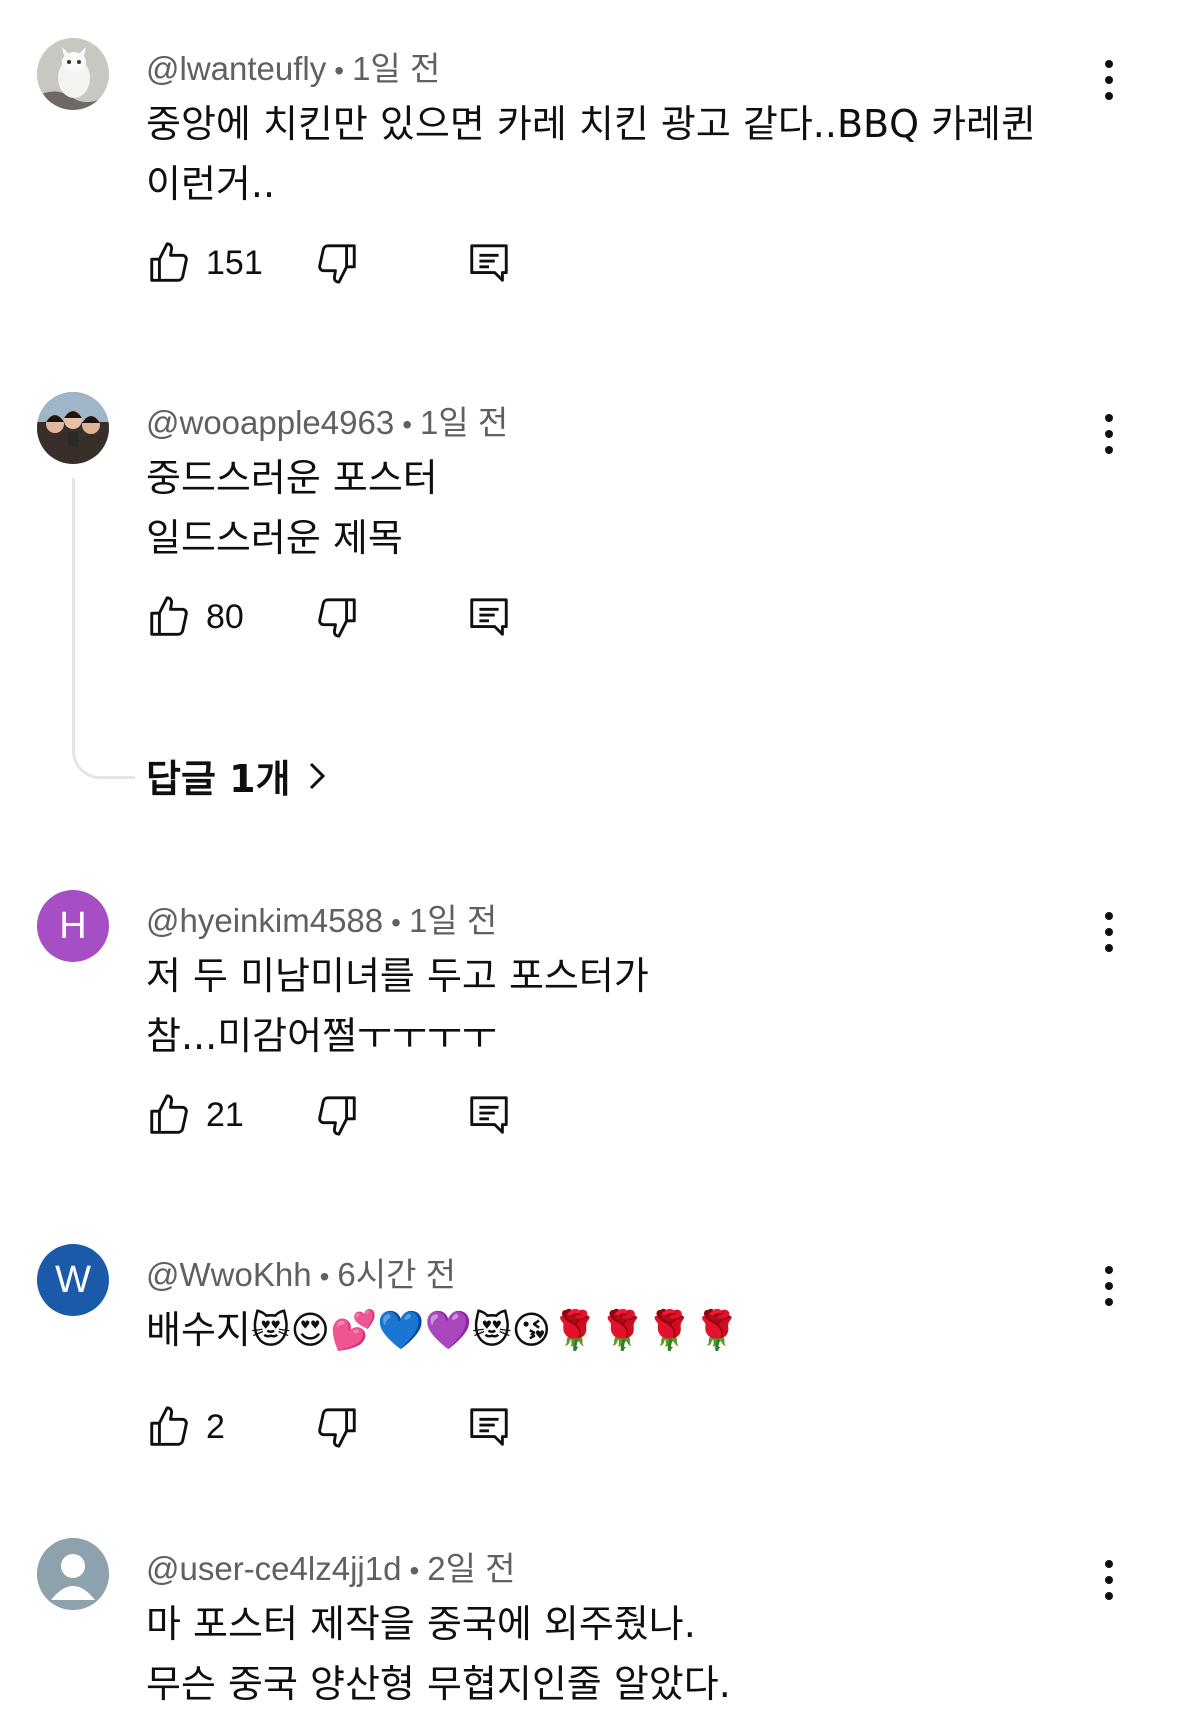  Describe the element at coordinates (103, 628) in the screenshot. I see `reply-thread-line` at that location.